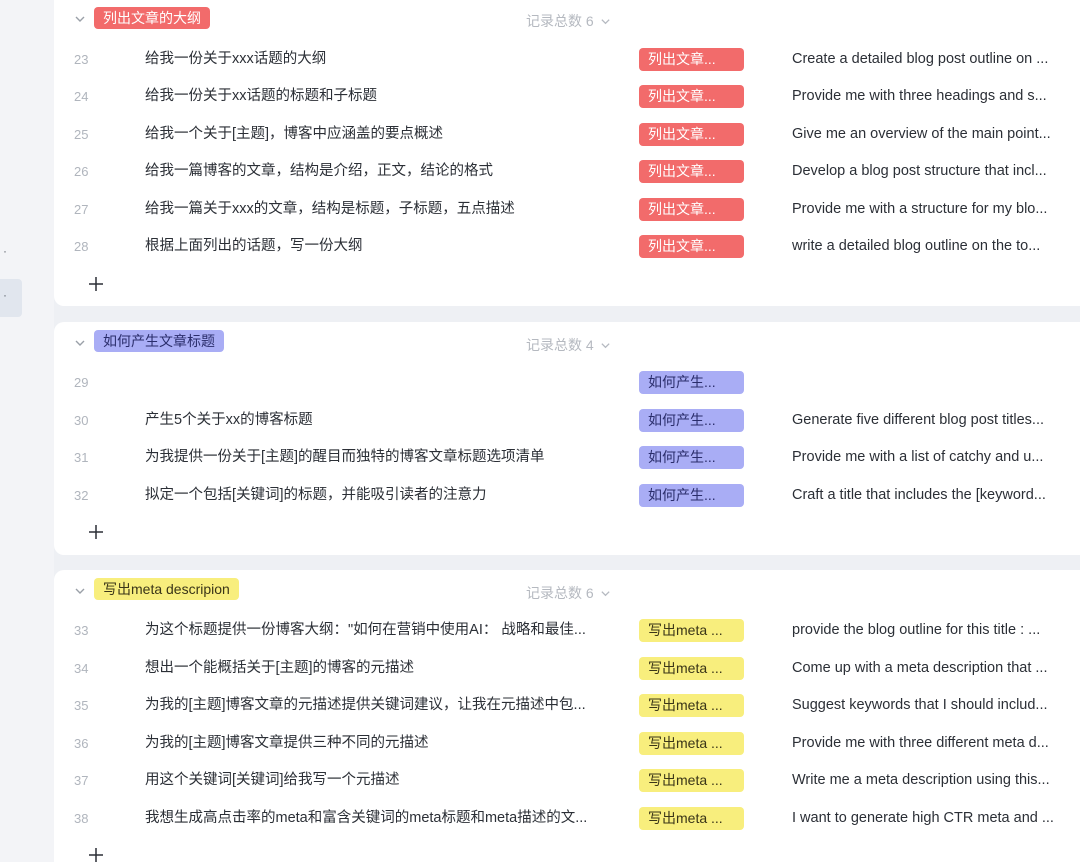  What do you see at coordinates (385, 134) in the screenshot?
I see `prompt-cn: 给我一个关于[主题]，博客中应涵盖的要点概述` at bounding box center [385, 134].